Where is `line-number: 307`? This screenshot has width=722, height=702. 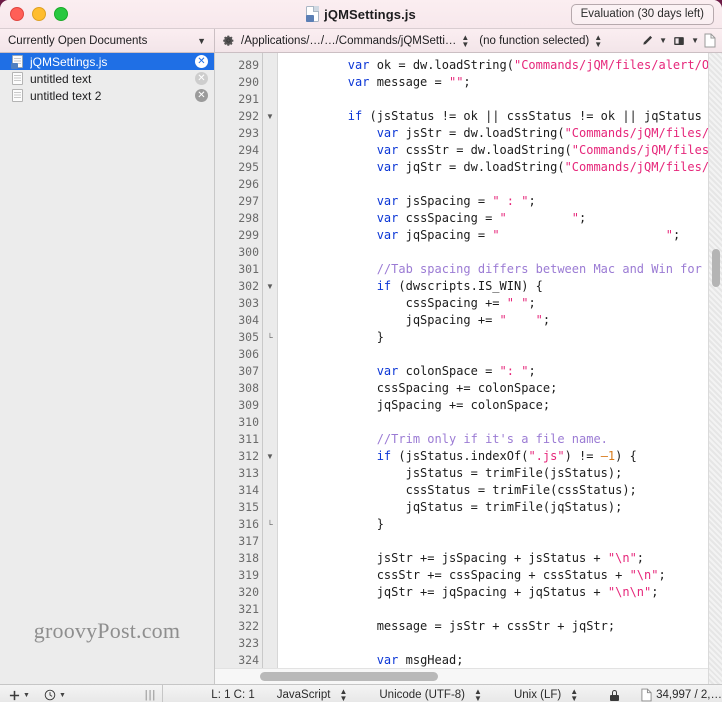
line-number: 307 is located at coordinates (248, 371).